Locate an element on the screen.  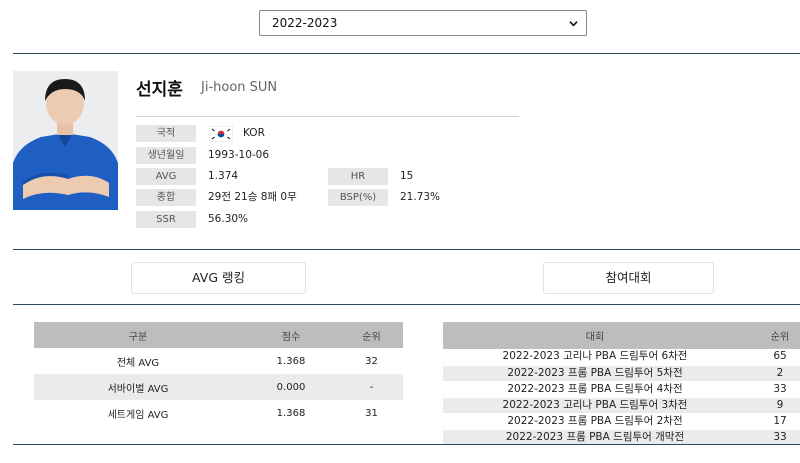
korea-flag-icon is located at coordinates (221, 134).